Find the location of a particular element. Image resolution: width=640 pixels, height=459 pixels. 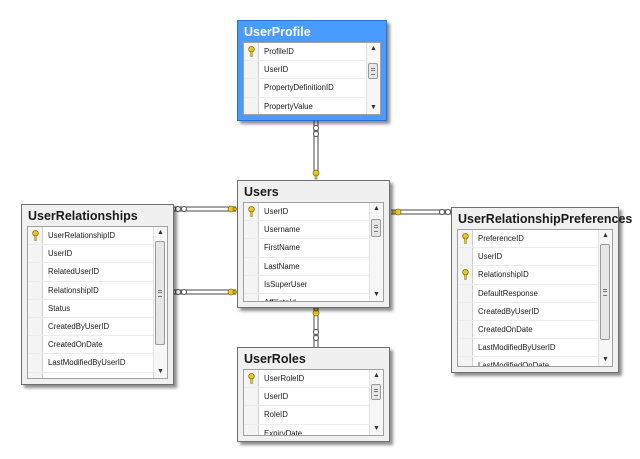

column-row: Status is located at coordinates (91, 308).